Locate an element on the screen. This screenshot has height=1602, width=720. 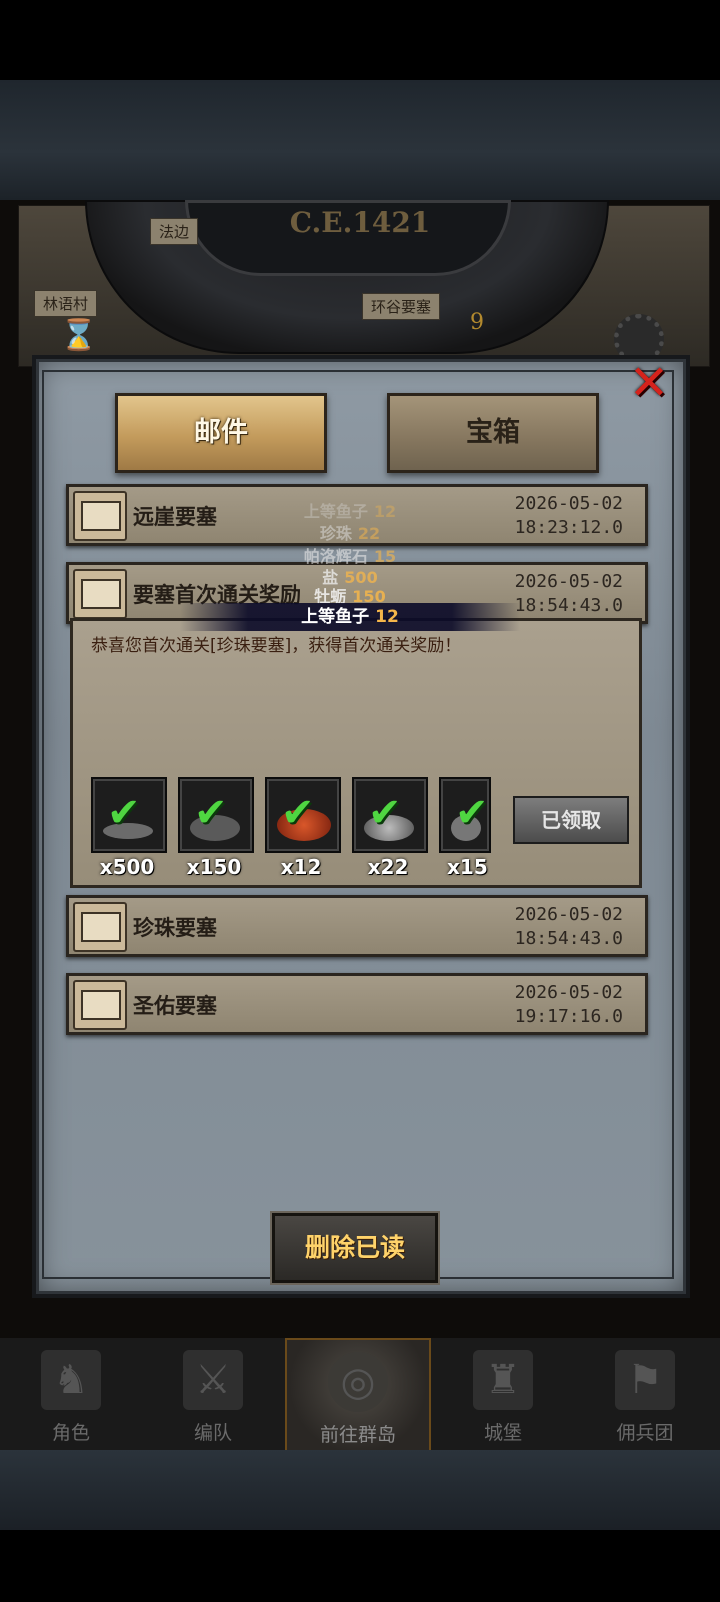
reward-popup-line: 珍珠 22 is located at coordinates (350, 534).